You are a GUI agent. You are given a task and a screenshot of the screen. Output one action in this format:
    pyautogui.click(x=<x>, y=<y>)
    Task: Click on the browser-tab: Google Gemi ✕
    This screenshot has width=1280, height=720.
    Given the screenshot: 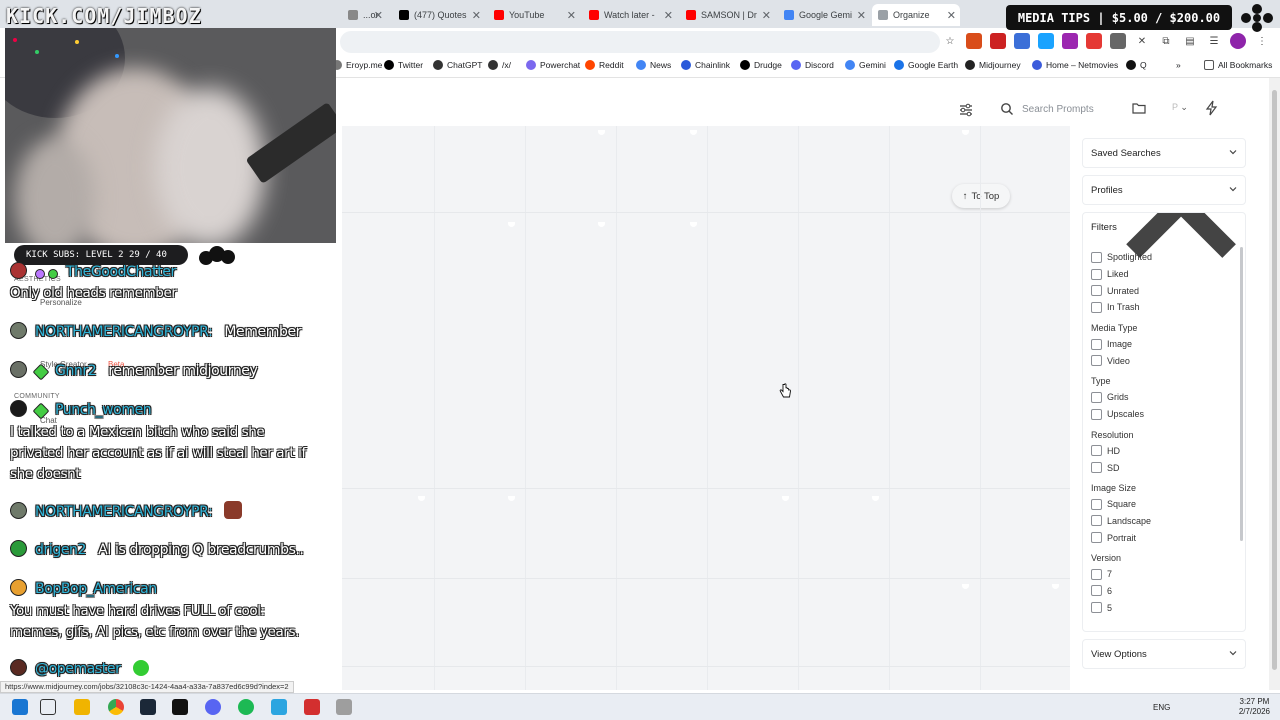 What is the action you would take?
    pyautogui.click(x=824, y=15)
    